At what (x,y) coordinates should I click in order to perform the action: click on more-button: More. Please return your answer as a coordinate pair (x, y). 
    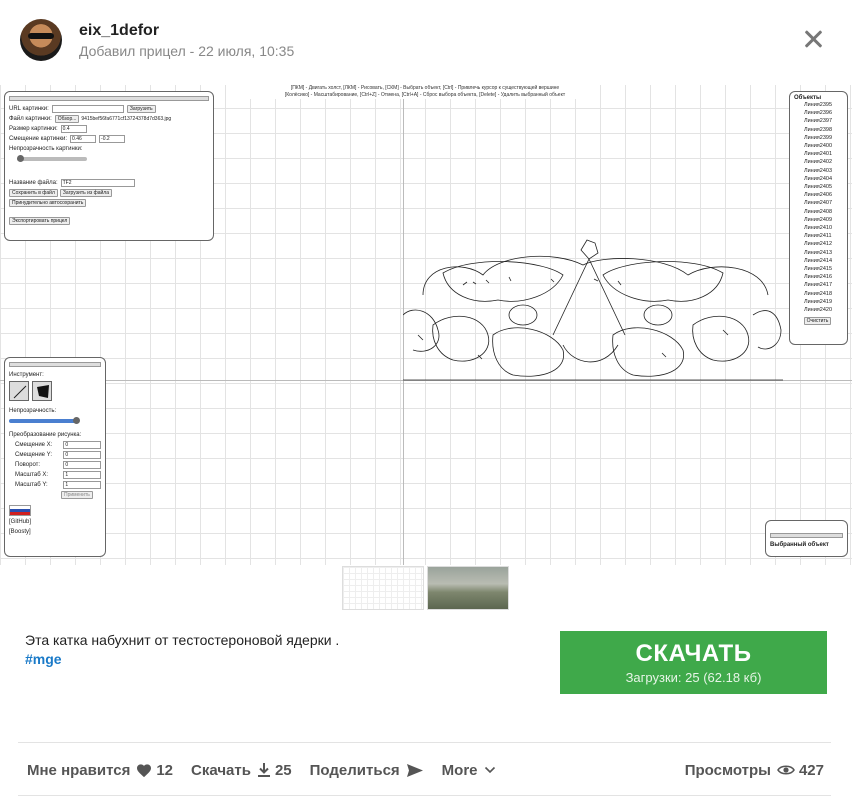
    Looking at the image, I should click on (469, 770).